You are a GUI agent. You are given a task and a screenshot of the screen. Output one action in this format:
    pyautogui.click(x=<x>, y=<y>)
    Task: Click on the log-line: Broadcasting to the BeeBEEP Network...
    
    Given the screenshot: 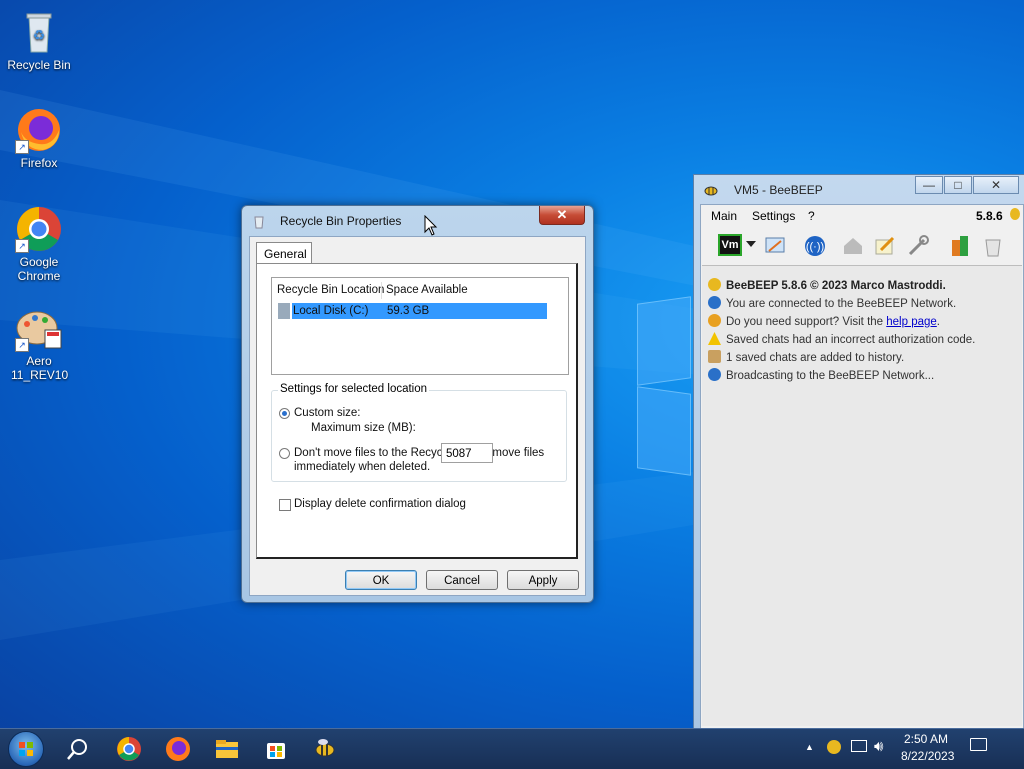 What is the action you would take?
    pyautogui.click(x=821, y=375)
    